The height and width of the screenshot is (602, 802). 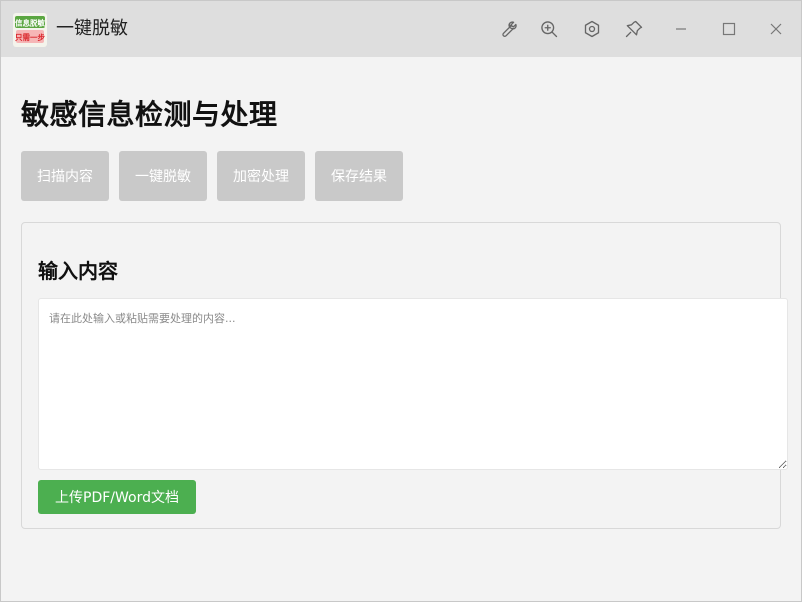 I want to click on zoom-in-icon, so click(x=549, y=29).